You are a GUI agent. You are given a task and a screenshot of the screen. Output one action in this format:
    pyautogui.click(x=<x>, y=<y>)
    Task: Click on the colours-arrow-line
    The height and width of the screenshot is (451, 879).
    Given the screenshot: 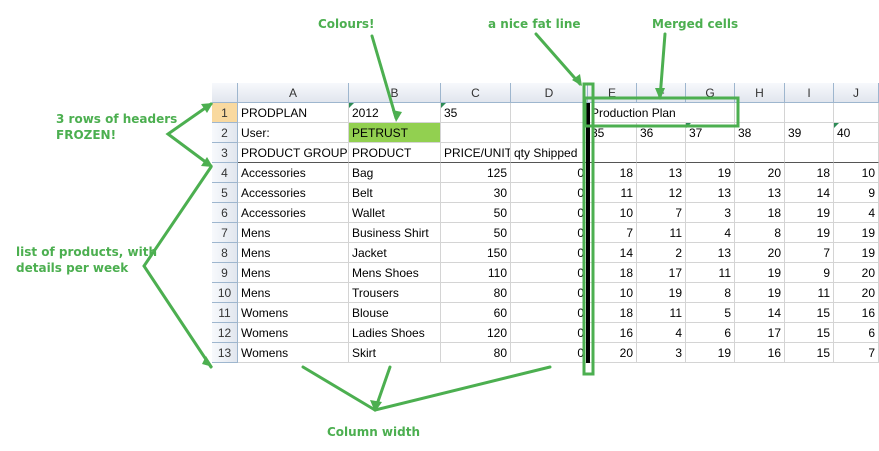 What is the action you would take?
    pyautogui.click(x=384, y=77)
    